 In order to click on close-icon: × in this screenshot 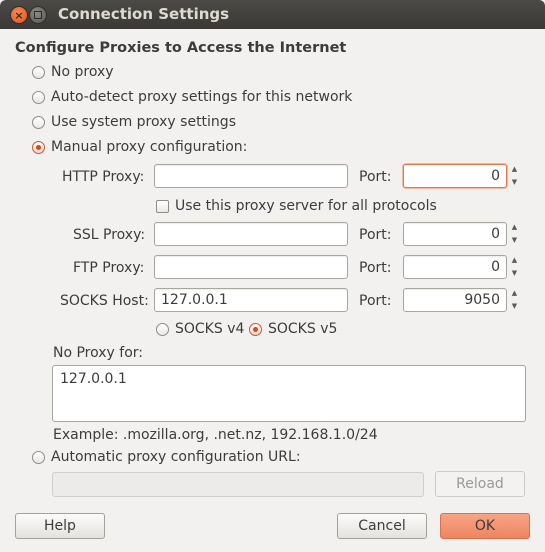, I will do `click(19, 15)`.